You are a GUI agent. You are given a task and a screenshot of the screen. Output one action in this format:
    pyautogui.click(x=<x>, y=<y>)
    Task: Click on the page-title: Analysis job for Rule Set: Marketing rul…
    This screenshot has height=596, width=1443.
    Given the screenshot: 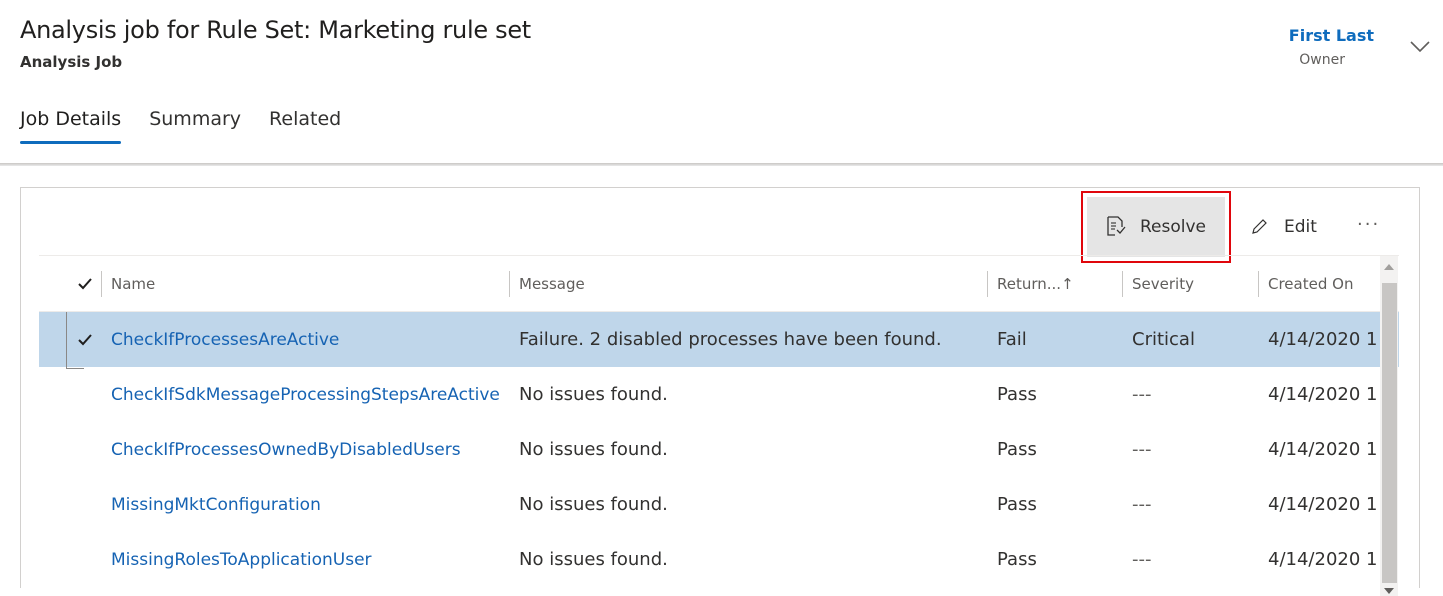 What is the action you would take?
    pyautogui.click(x=275, y=30)
    